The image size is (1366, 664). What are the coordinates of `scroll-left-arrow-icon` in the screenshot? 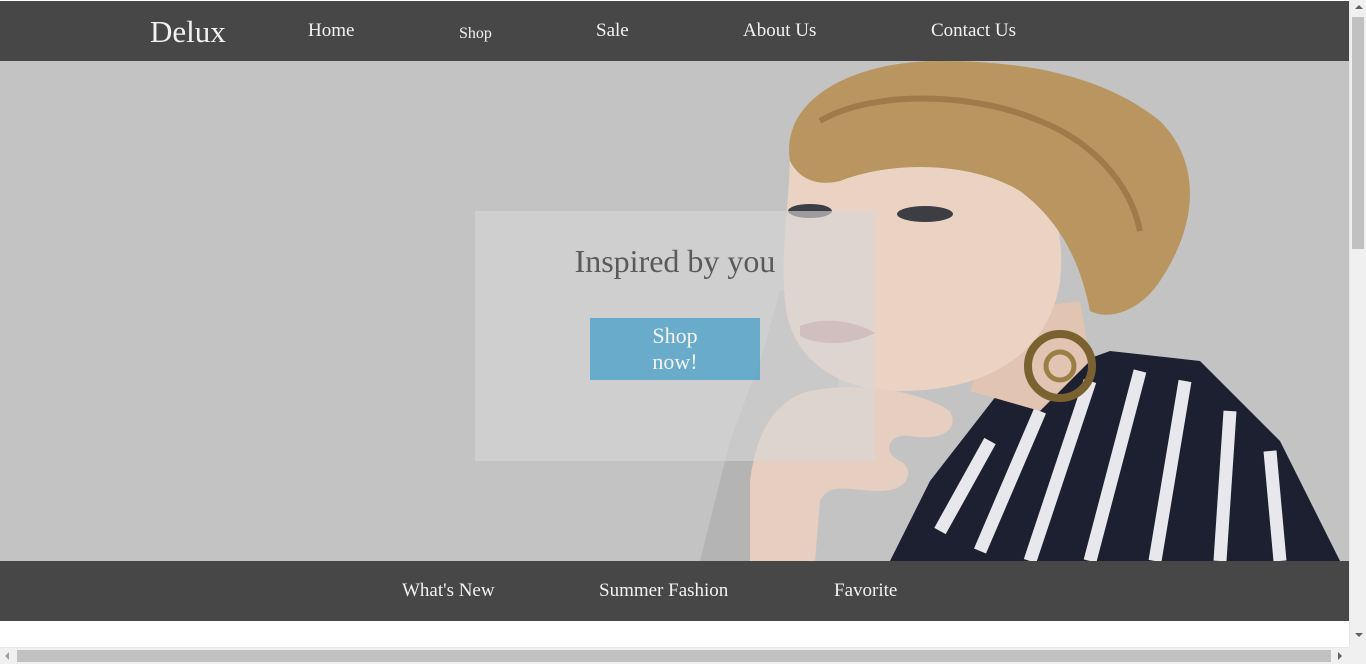 It's located at (7, 656).